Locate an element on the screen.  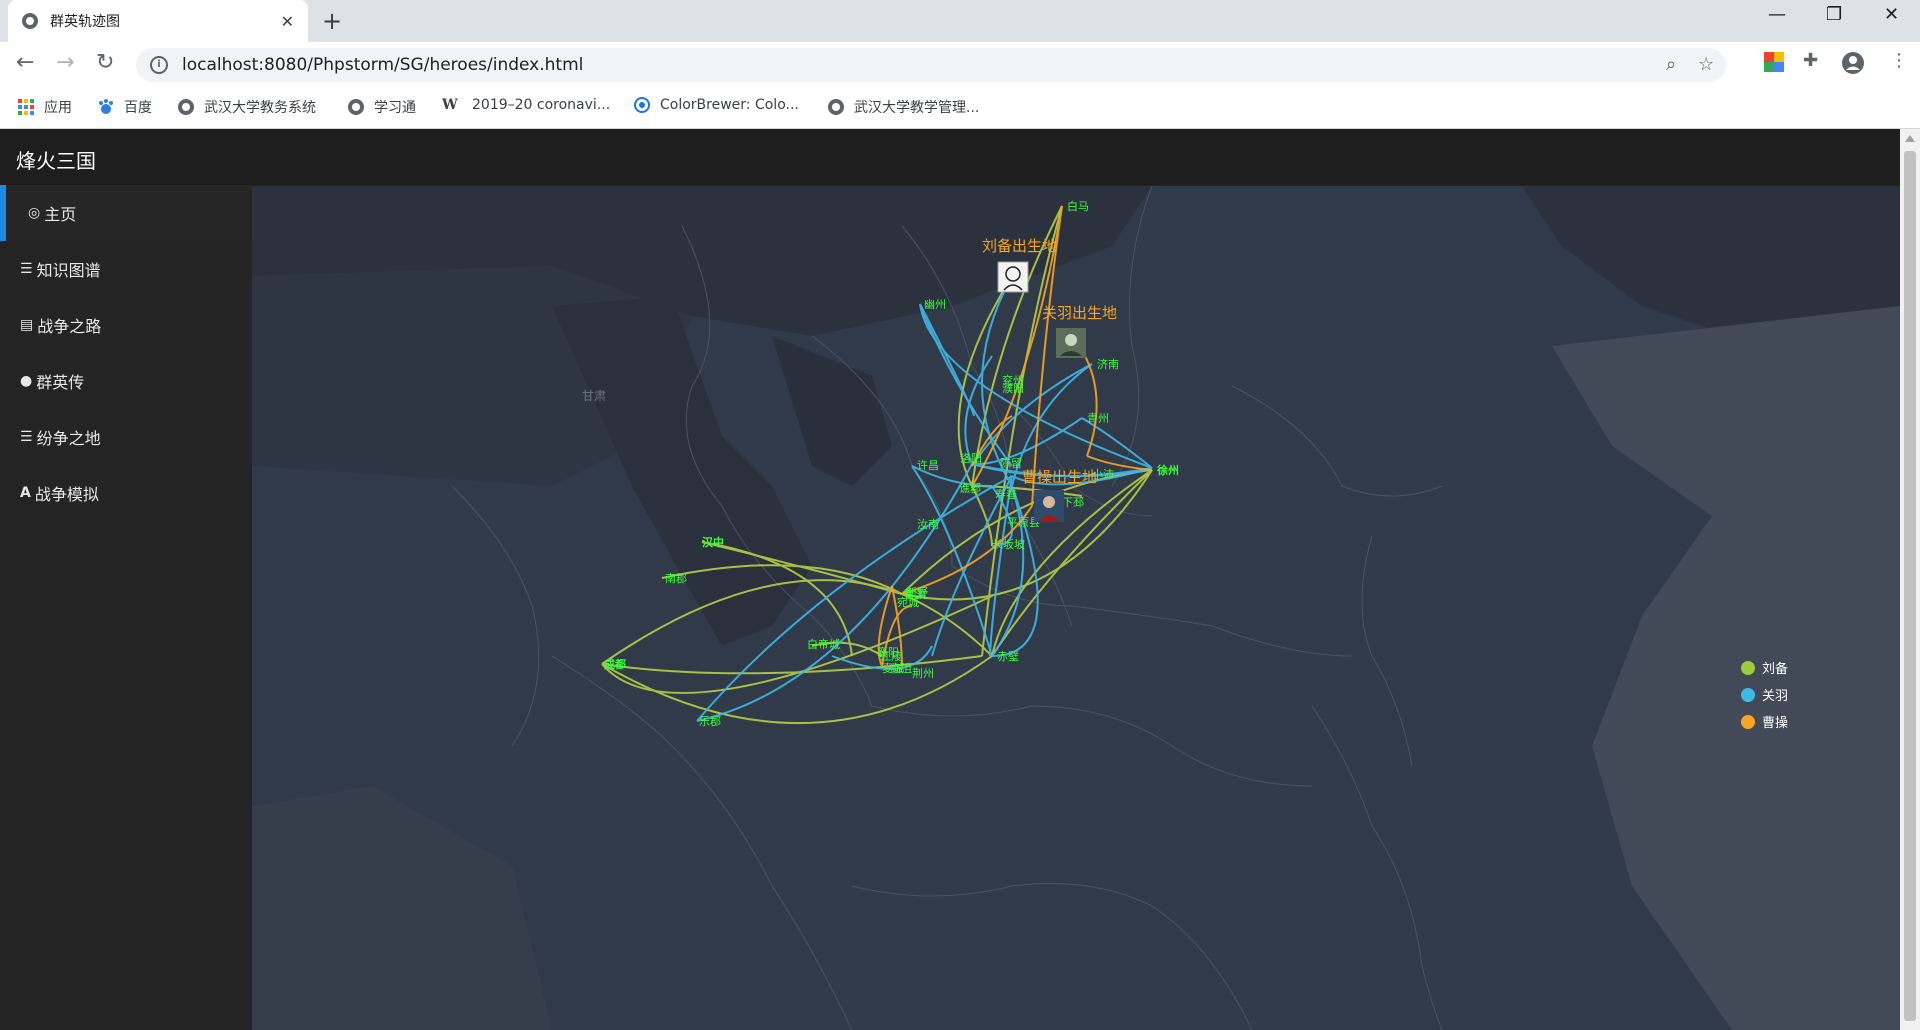
new-tab-button: + is located at coordinates (332, 21).